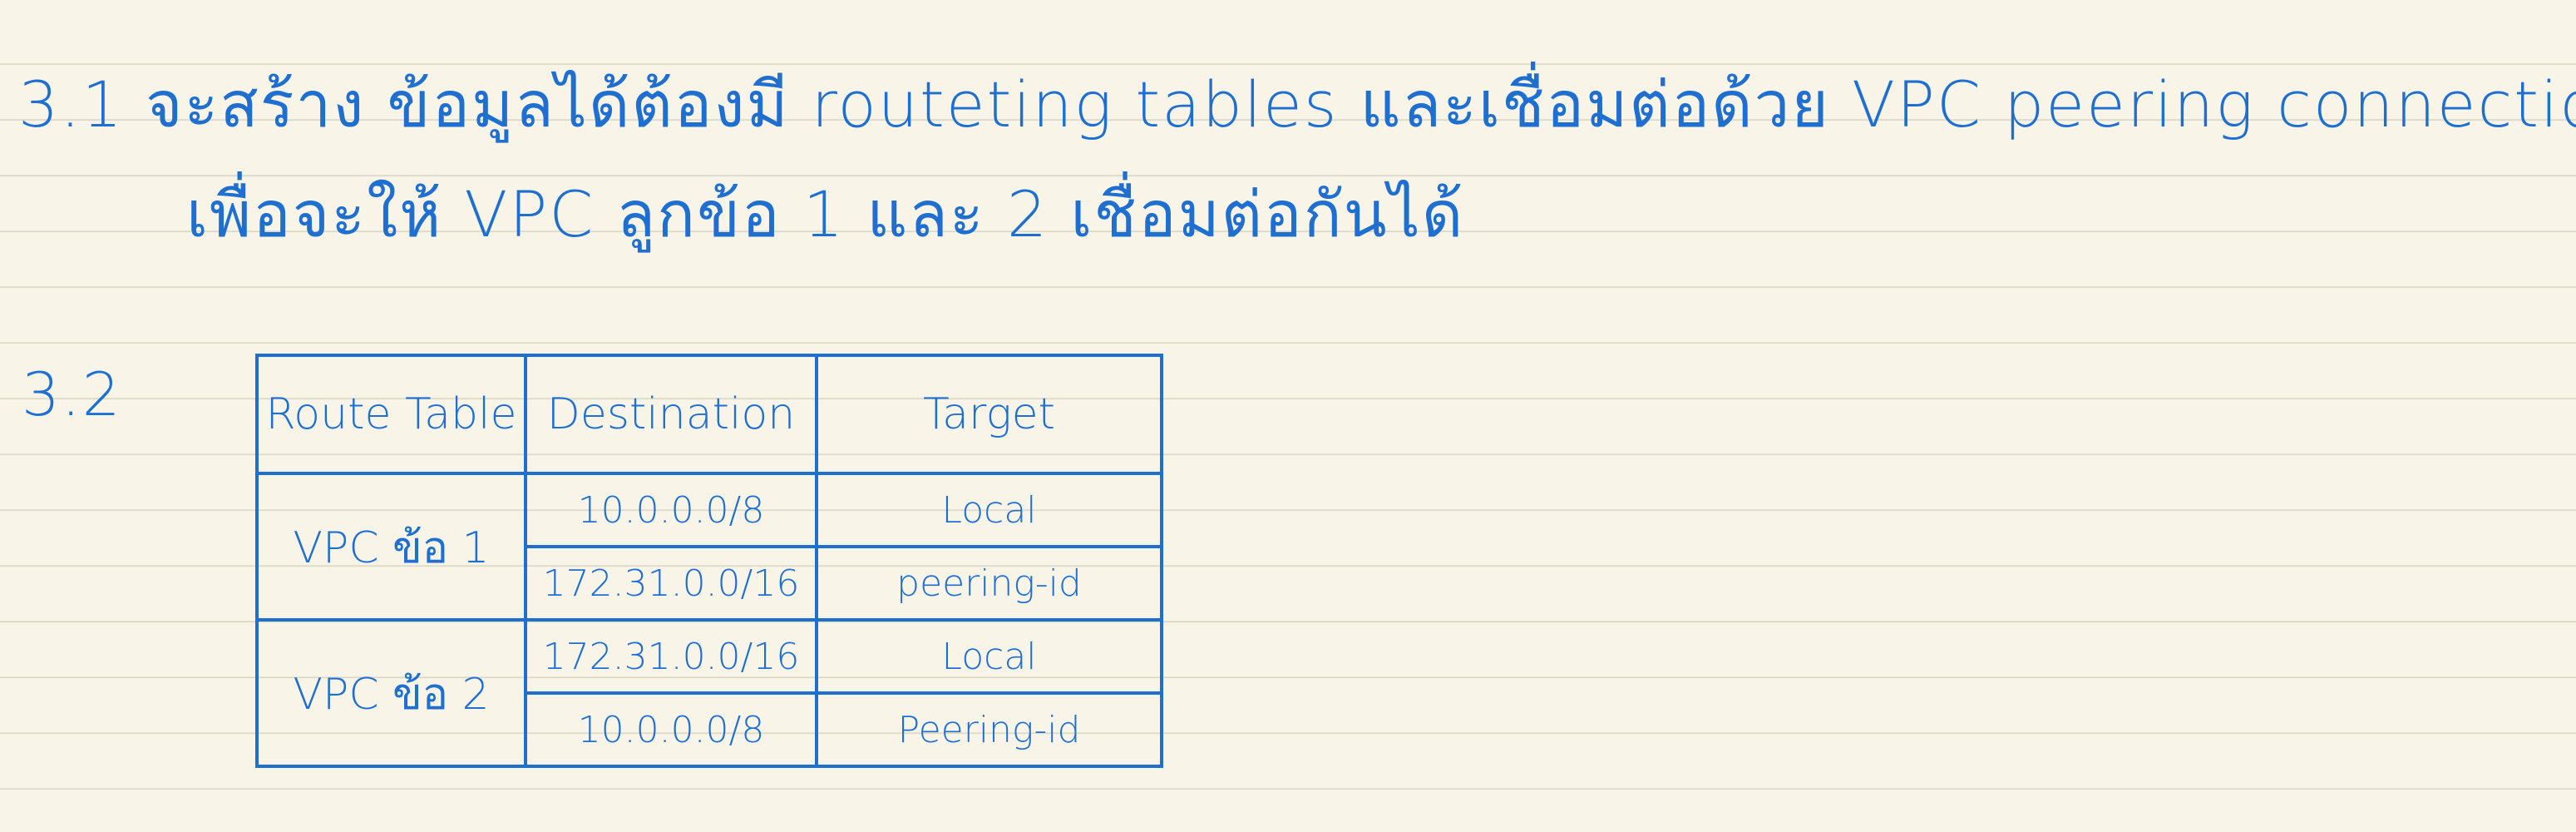 Image resolution: width=2576 pixels, height=832 pixels. What do you see at coordinates (671, 414) in the screenshot?
I see `header-destination: Destination` at bounding box center [671, 414].